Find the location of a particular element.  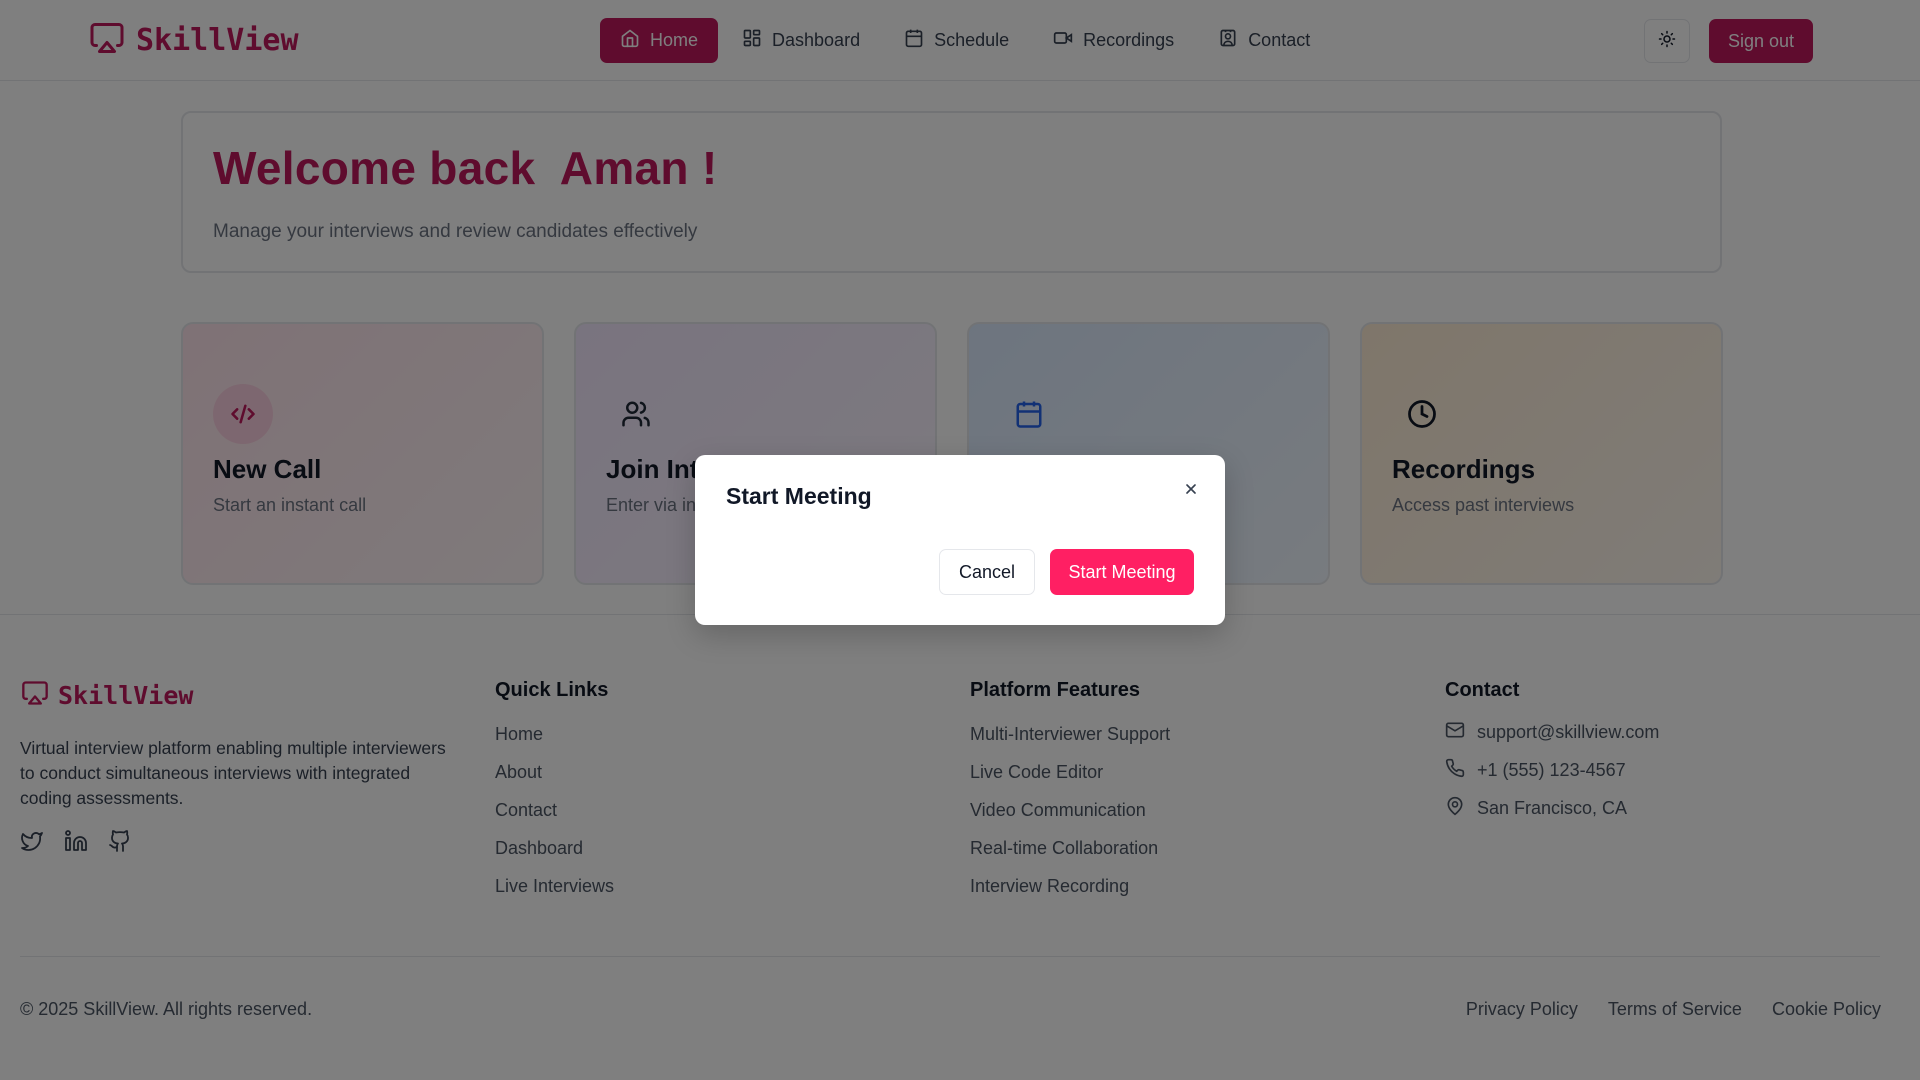

start-meeting-dialog: Start Meeting Cancel Start Meeting is located at coordinates (960, 540).